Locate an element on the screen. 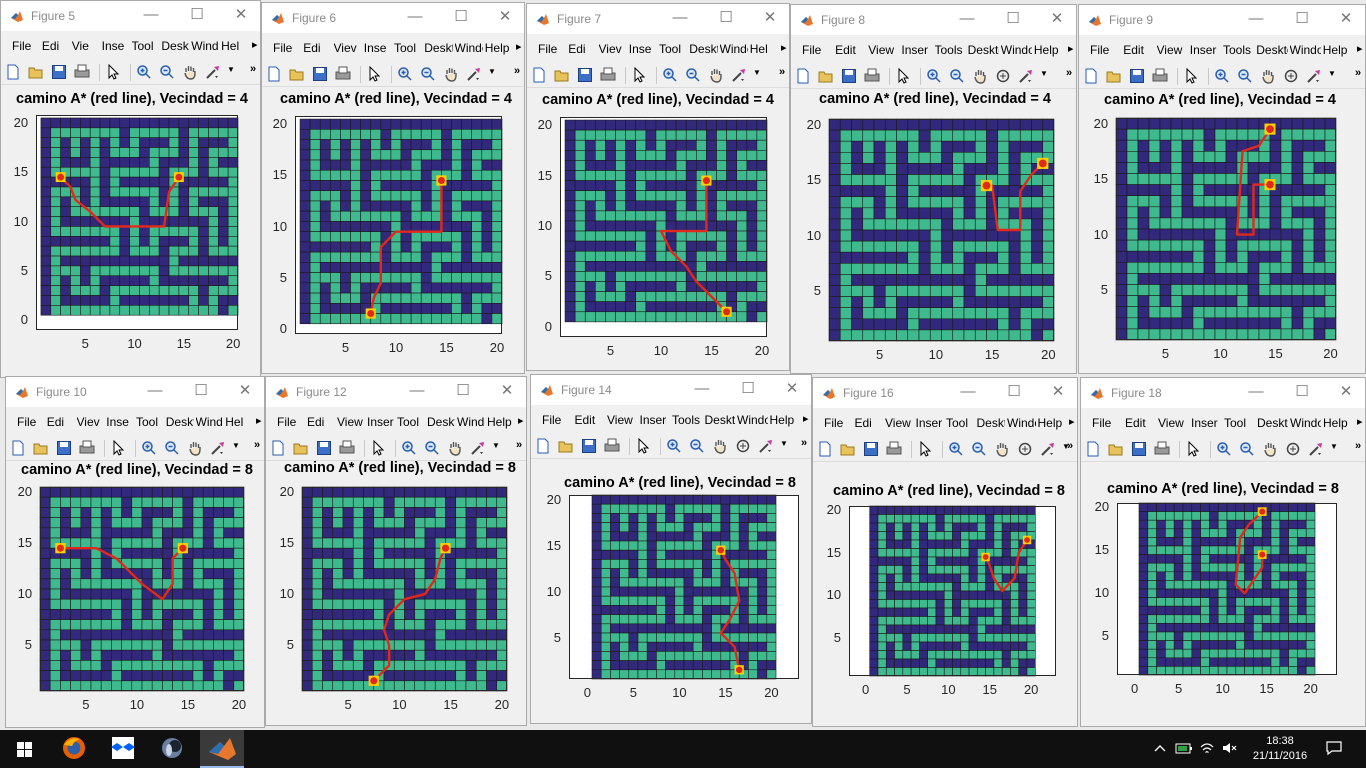 The image size is (1366, 773). start-button is located at coordinates (24, 749).